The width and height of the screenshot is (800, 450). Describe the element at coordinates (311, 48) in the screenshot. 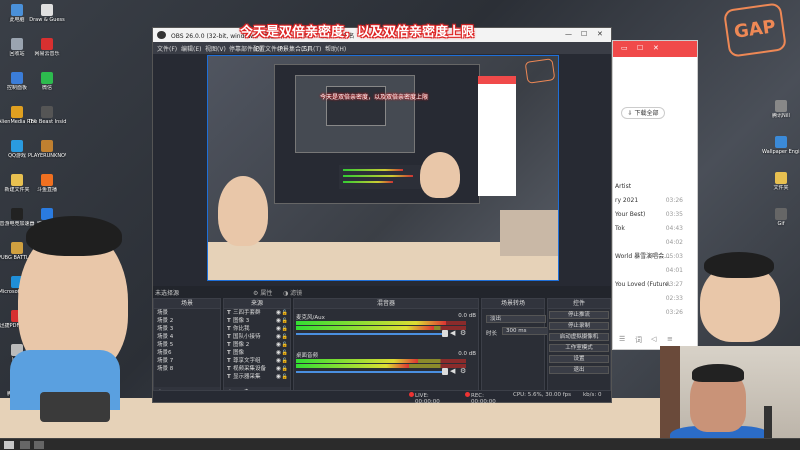

I see `menu-item: 工具(T)` at that location.